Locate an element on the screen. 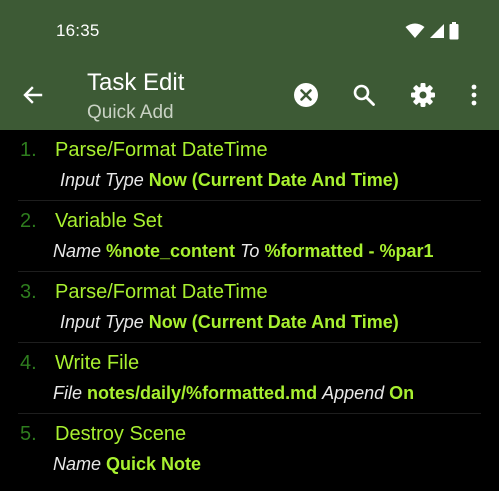 The image size is (499, 491). more-vertical-icon is located at coordinates (474, 95).